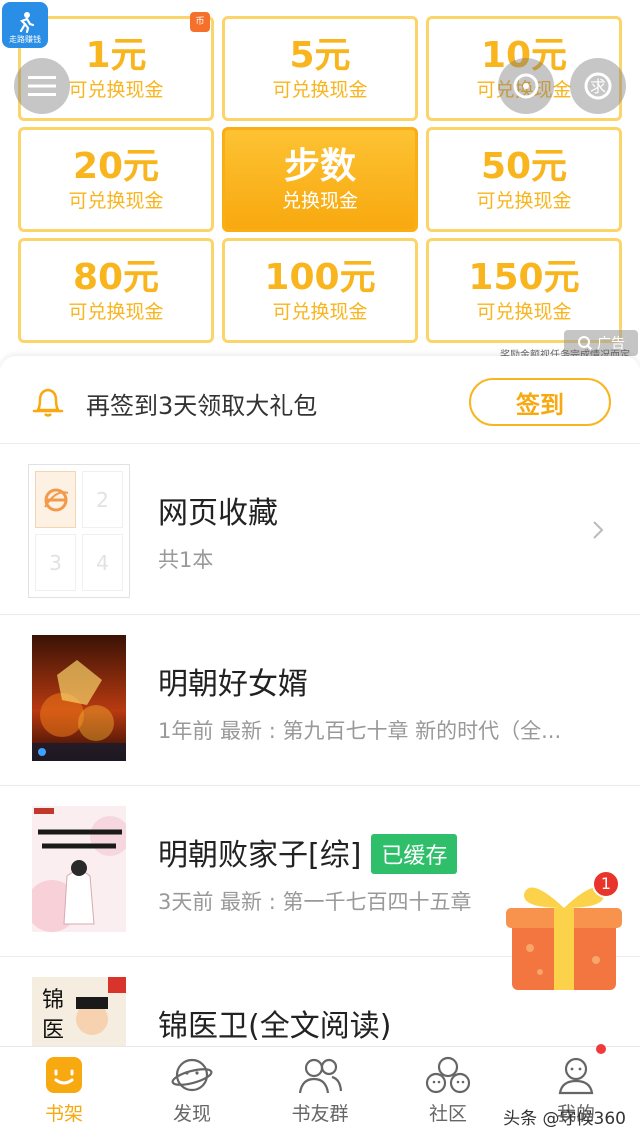 The width and height of the screenshot is (640, 1138). What do you see at coordinates (102, 499) in the screenshot?
I see `collage-slot: 2` at bounding box center [102, 499].